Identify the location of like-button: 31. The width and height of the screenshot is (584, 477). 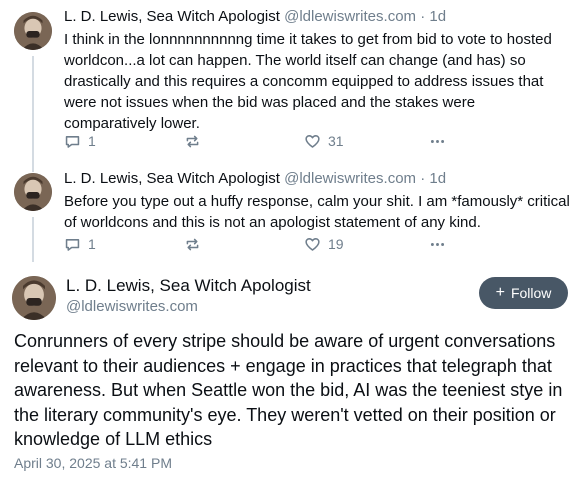
(366, 141).